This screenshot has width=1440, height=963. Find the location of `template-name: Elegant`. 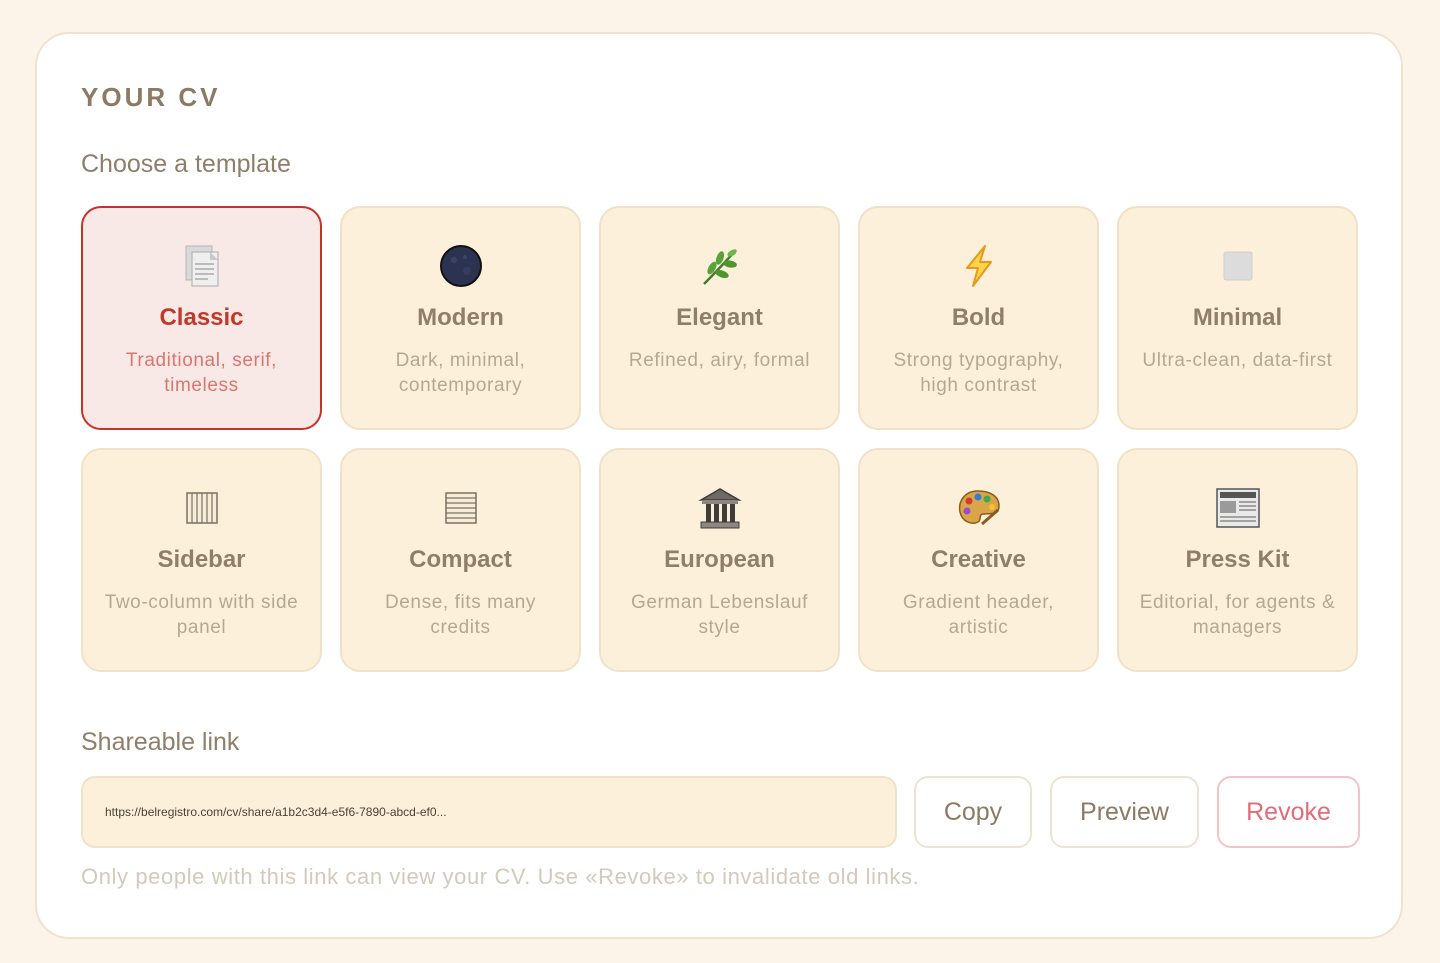

template-name: Elegant is located at coordinates (719, 317).